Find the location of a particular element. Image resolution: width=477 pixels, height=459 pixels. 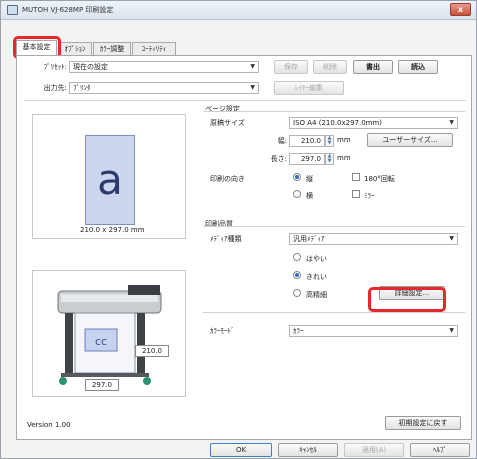

media-type-label: ﾒﾃﾞｨｱ種類 is located at coordinates (226, 239).